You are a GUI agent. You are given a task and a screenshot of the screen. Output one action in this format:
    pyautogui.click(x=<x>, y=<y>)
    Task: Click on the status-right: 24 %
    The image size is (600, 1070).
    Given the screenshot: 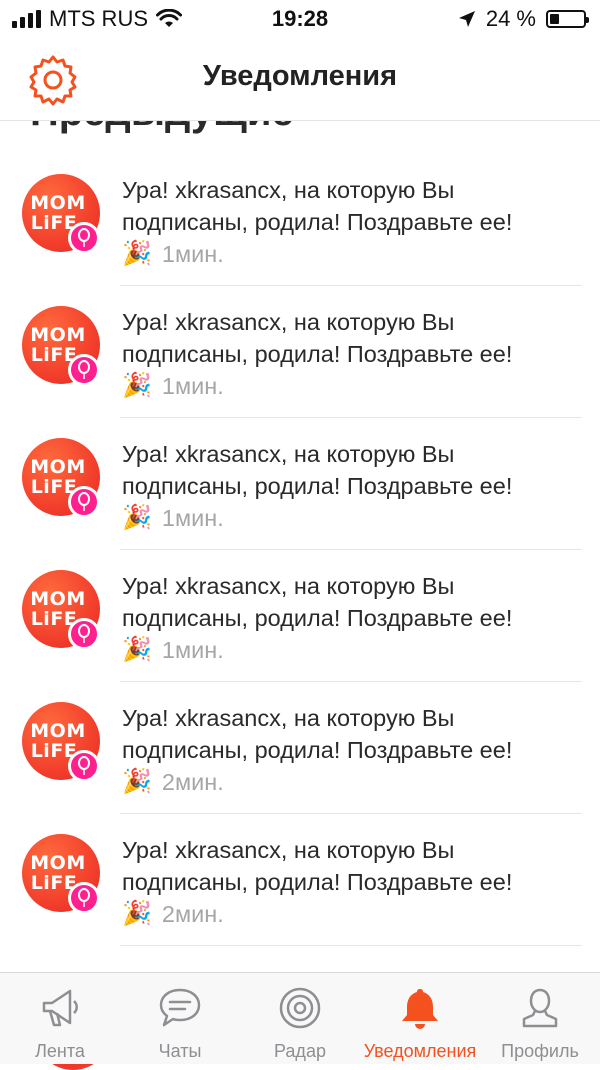 What is the action you would take?
    pyautogui.click(x=523, y=19)
    